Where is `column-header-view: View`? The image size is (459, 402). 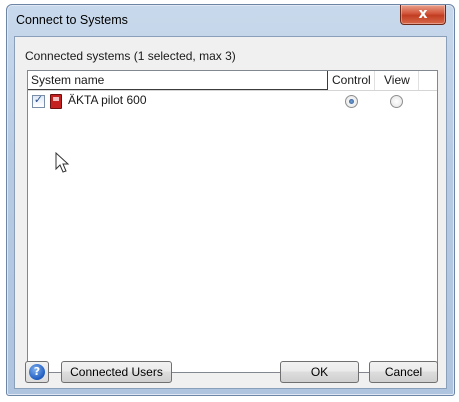 column-header-view: View is located at coordinates (397, 80).